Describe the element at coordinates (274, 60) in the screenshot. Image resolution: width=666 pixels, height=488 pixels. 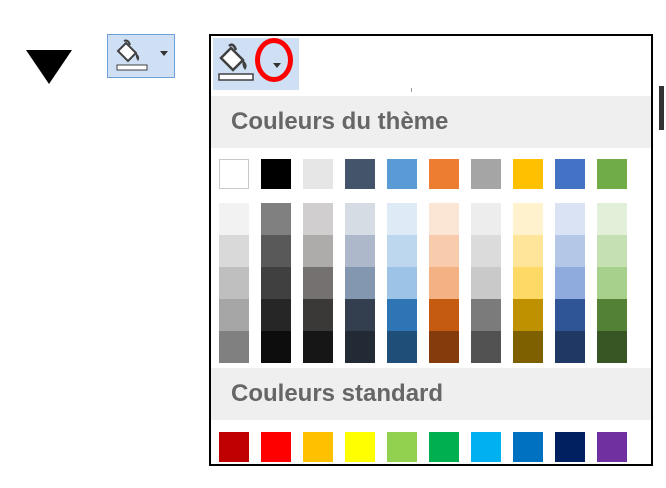
I see `highlight-circle` at that location.